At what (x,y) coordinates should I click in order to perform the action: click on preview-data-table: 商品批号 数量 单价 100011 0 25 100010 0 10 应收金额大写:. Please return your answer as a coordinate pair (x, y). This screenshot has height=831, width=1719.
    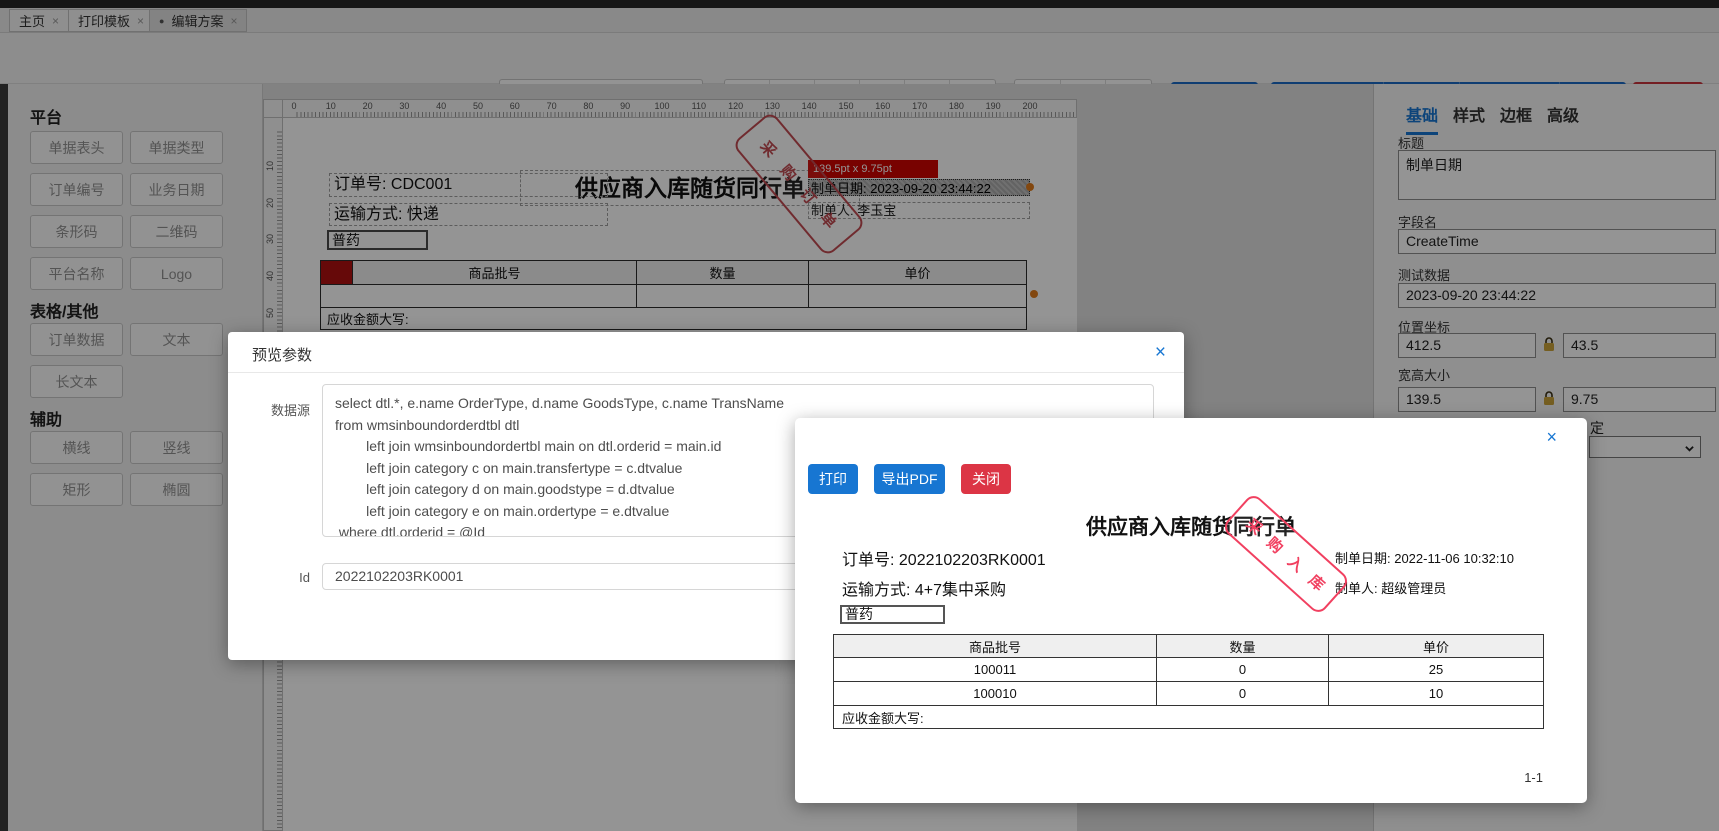
    Looking at the image, I should click on (1188, 681).